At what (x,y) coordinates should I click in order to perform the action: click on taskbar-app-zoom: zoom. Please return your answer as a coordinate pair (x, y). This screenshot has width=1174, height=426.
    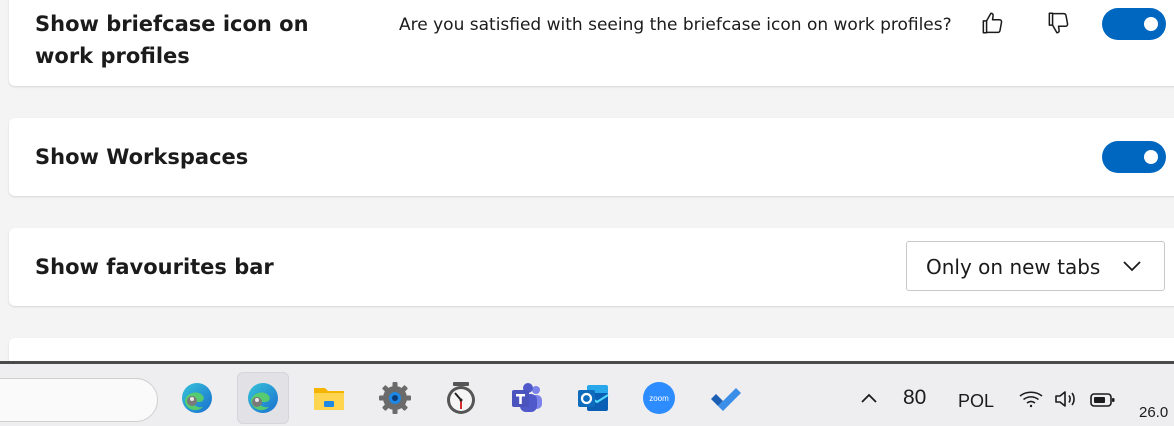
    Looking at the image, I should click on (659, 398).